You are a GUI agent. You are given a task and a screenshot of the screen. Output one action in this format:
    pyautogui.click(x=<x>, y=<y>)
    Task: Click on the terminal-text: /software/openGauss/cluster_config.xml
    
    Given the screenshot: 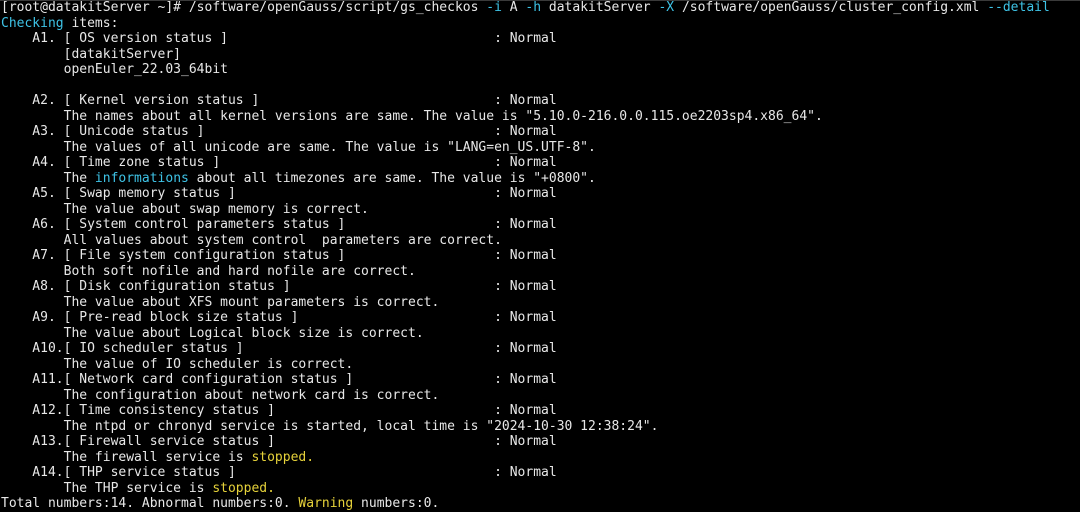 What is the action you would take?
    pyautogui.click(x=831, y=7)
    